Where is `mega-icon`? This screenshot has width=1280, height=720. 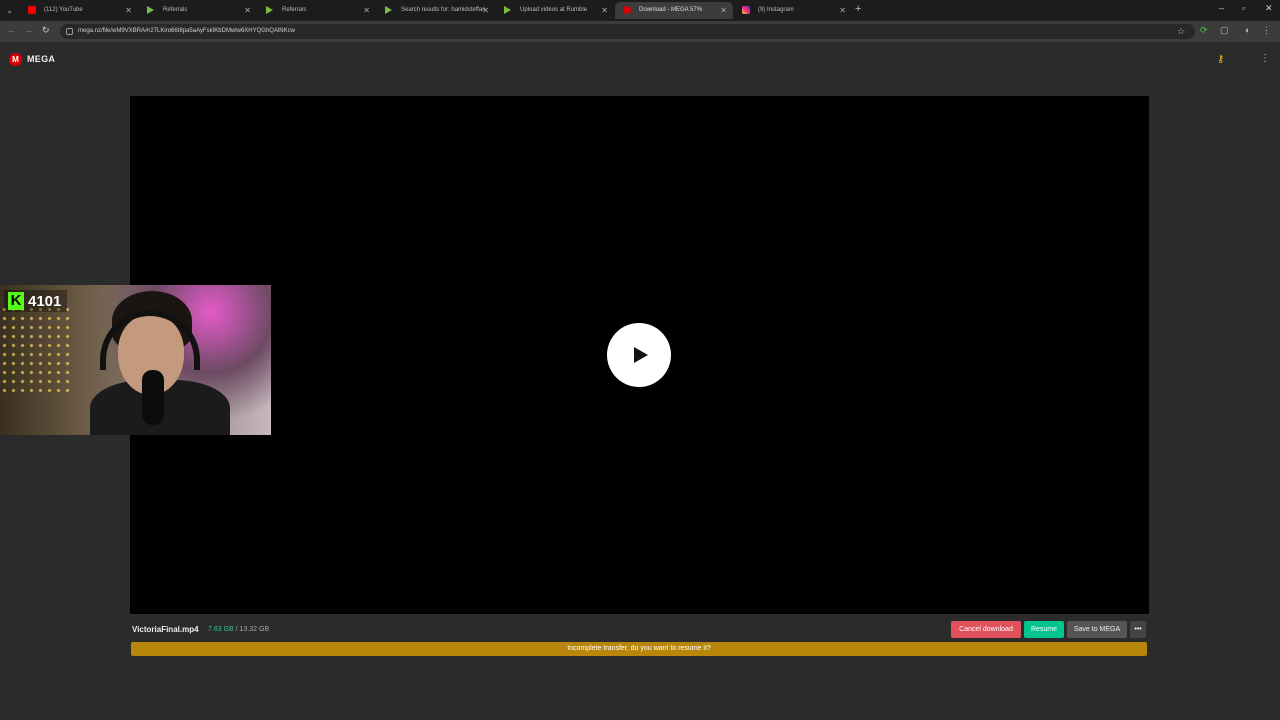
mega-icon is located at coordinates (627, 10).